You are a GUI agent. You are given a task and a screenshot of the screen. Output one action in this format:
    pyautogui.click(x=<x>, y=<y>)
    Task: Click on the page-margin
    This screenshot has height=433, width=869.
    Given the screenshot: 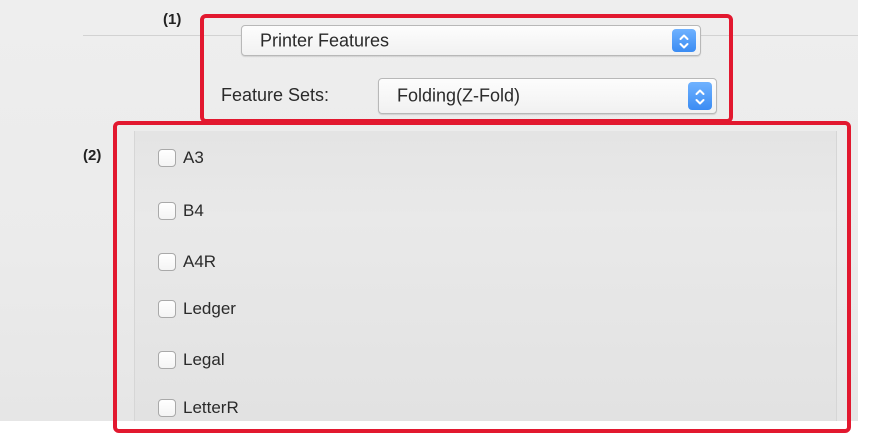 What is the action you would take?
    pyautogui.click(x=863, y=210)
    